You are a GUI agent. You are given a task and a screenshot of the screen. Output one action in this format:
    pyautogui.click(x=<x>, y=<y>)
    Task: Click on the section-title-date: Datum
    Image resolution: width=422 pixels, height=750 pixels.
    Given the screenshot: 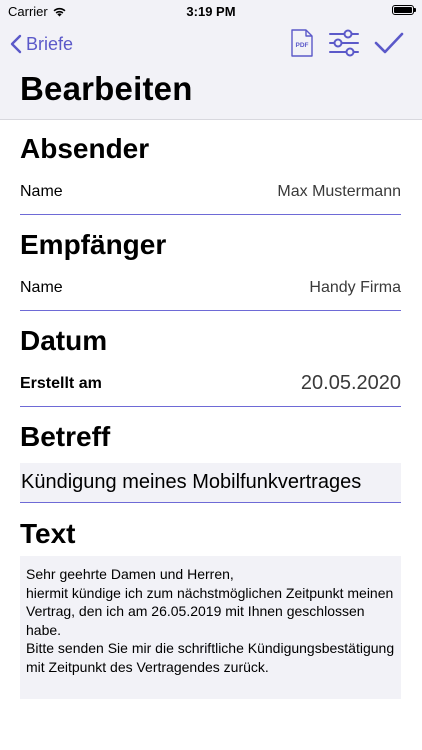 What is the action you would take?
    pyautogui.click(x=64, y=340)
    